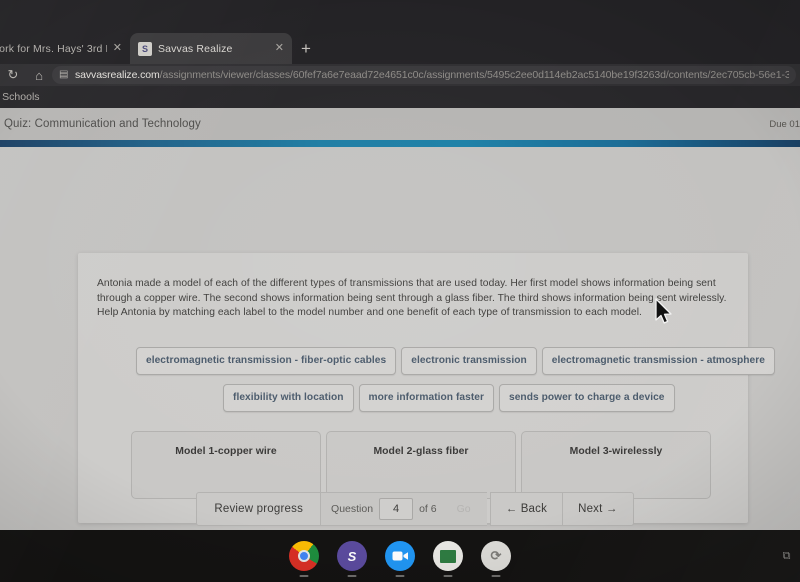 Image resolution: width=800 pixels, height=582 pixels. Describe the element at coordinates (784, 124) in the screenshot. I see `quiz-due-date: Due 01` at that location.